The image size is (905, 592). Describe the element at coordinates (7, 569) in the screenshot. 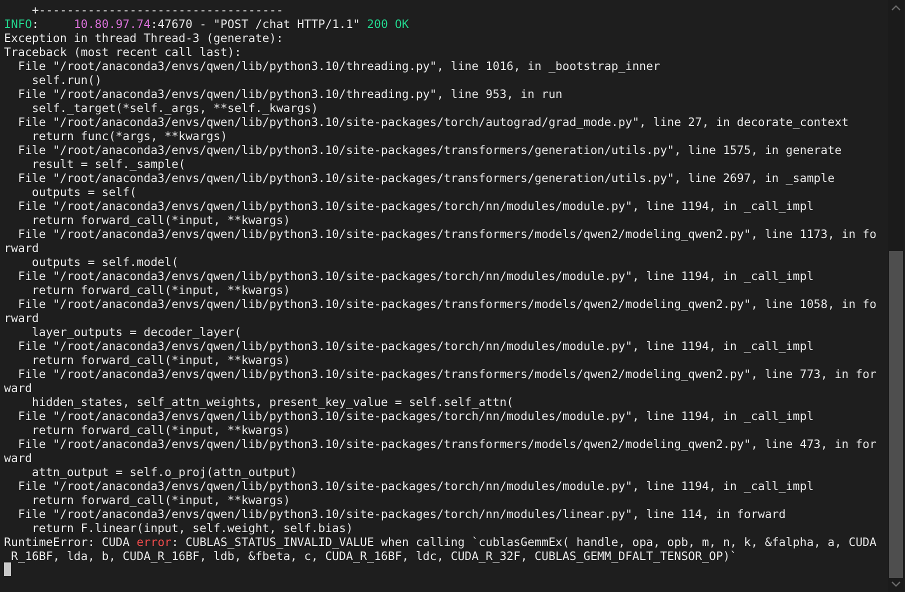

I see `text-cursor` at that location.